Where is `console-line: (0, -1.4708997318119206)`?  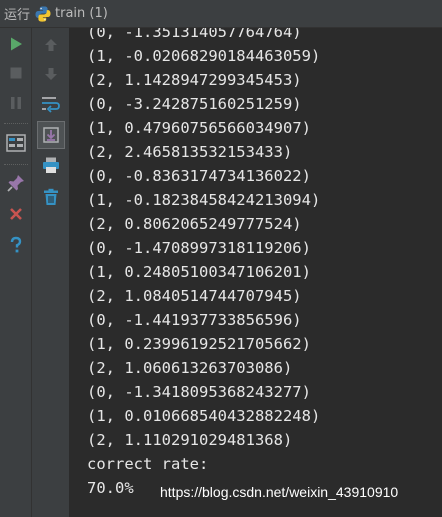
console-line: (0, -1.4708997318119206) is located at coordinates (199, 248).